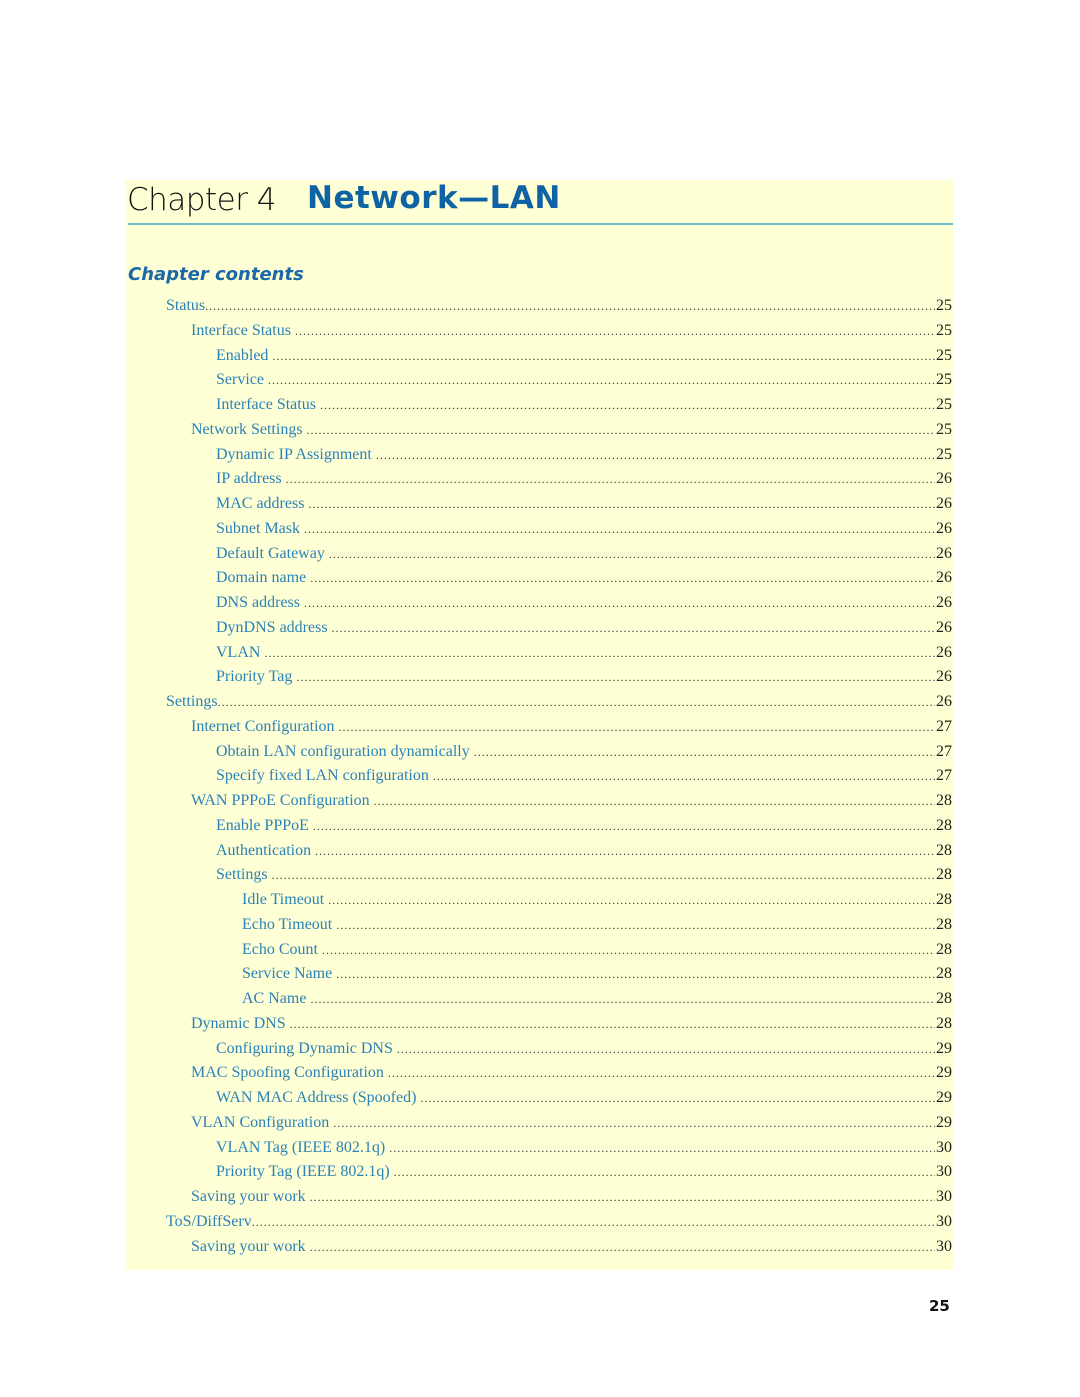 The width and height of the screenshot is (1080, 1397). Describe the element at coordinates (242, 356) in the screenshot. I see `toc-entry-title: Enabled` at that location.